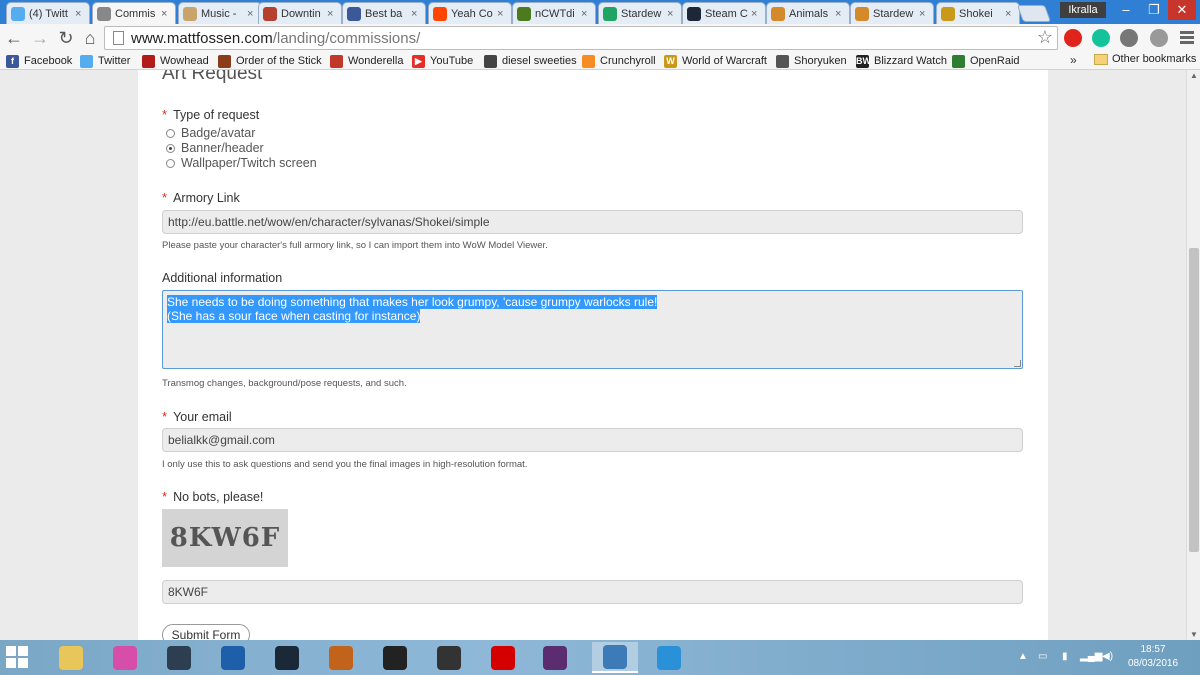 The image size is (1200, 675). Describe the element at coordinates (619, 61) in the screenshot. I see `bookmark-item: Crunchyroll` at that location.